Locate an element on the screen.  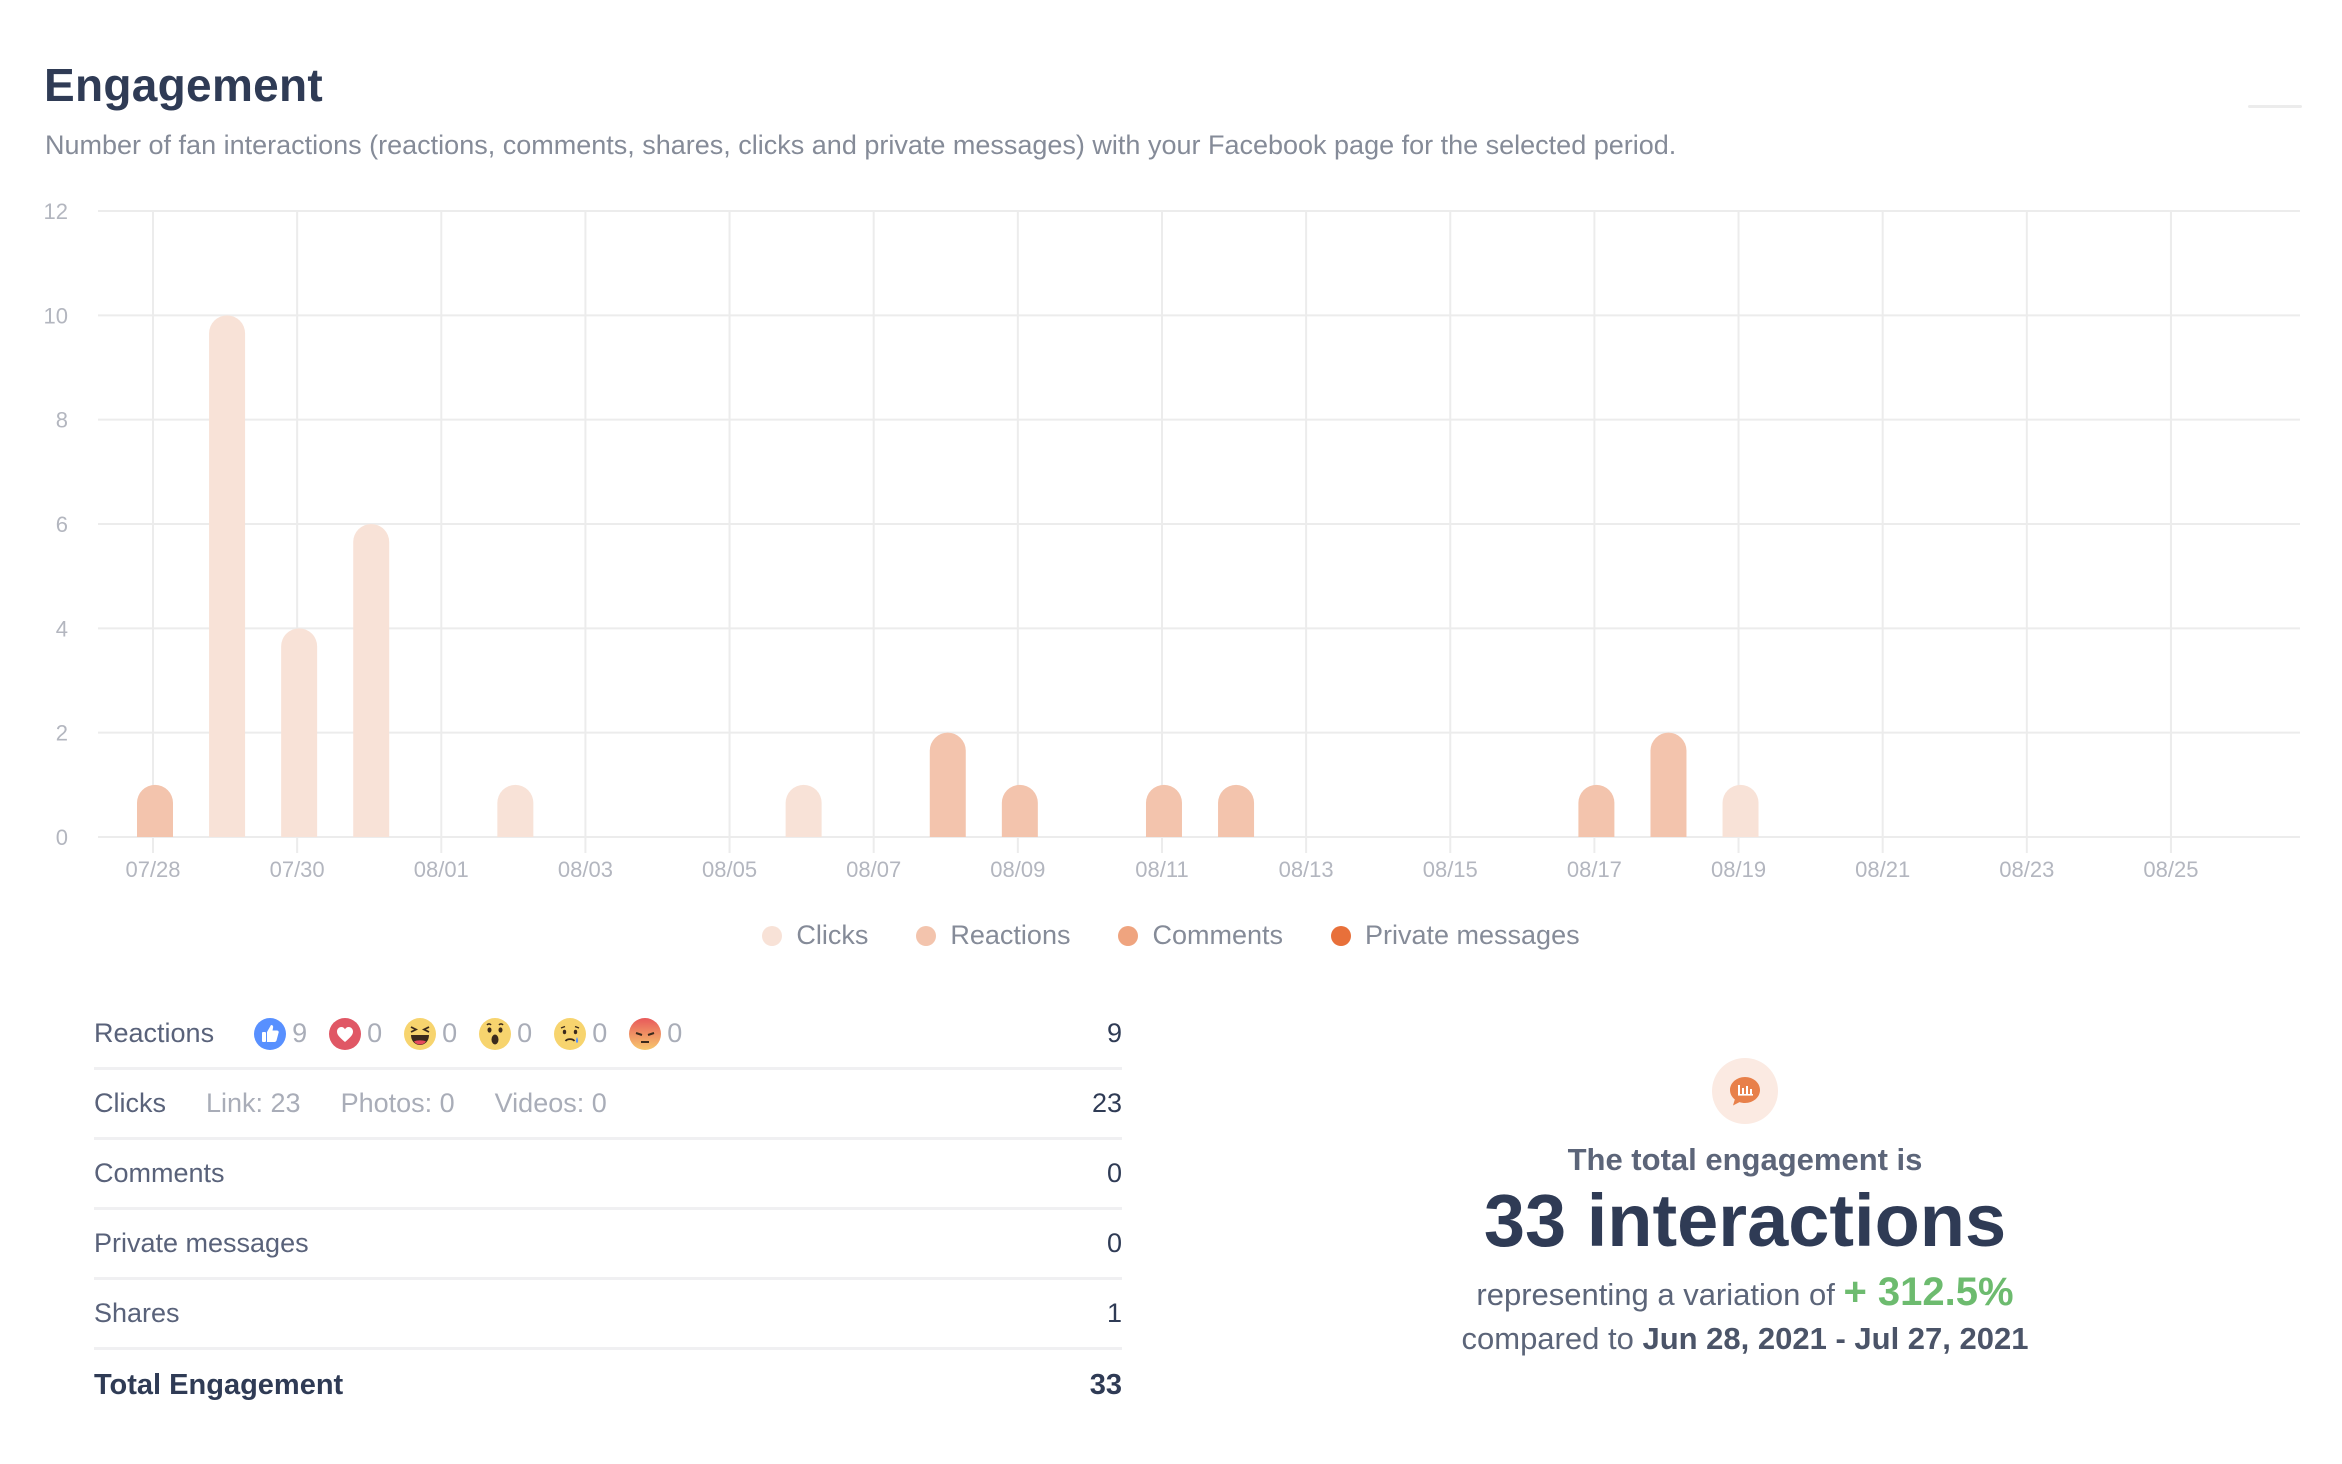
x-tick-label: 08/13 is located at coordinates (1306, 869).